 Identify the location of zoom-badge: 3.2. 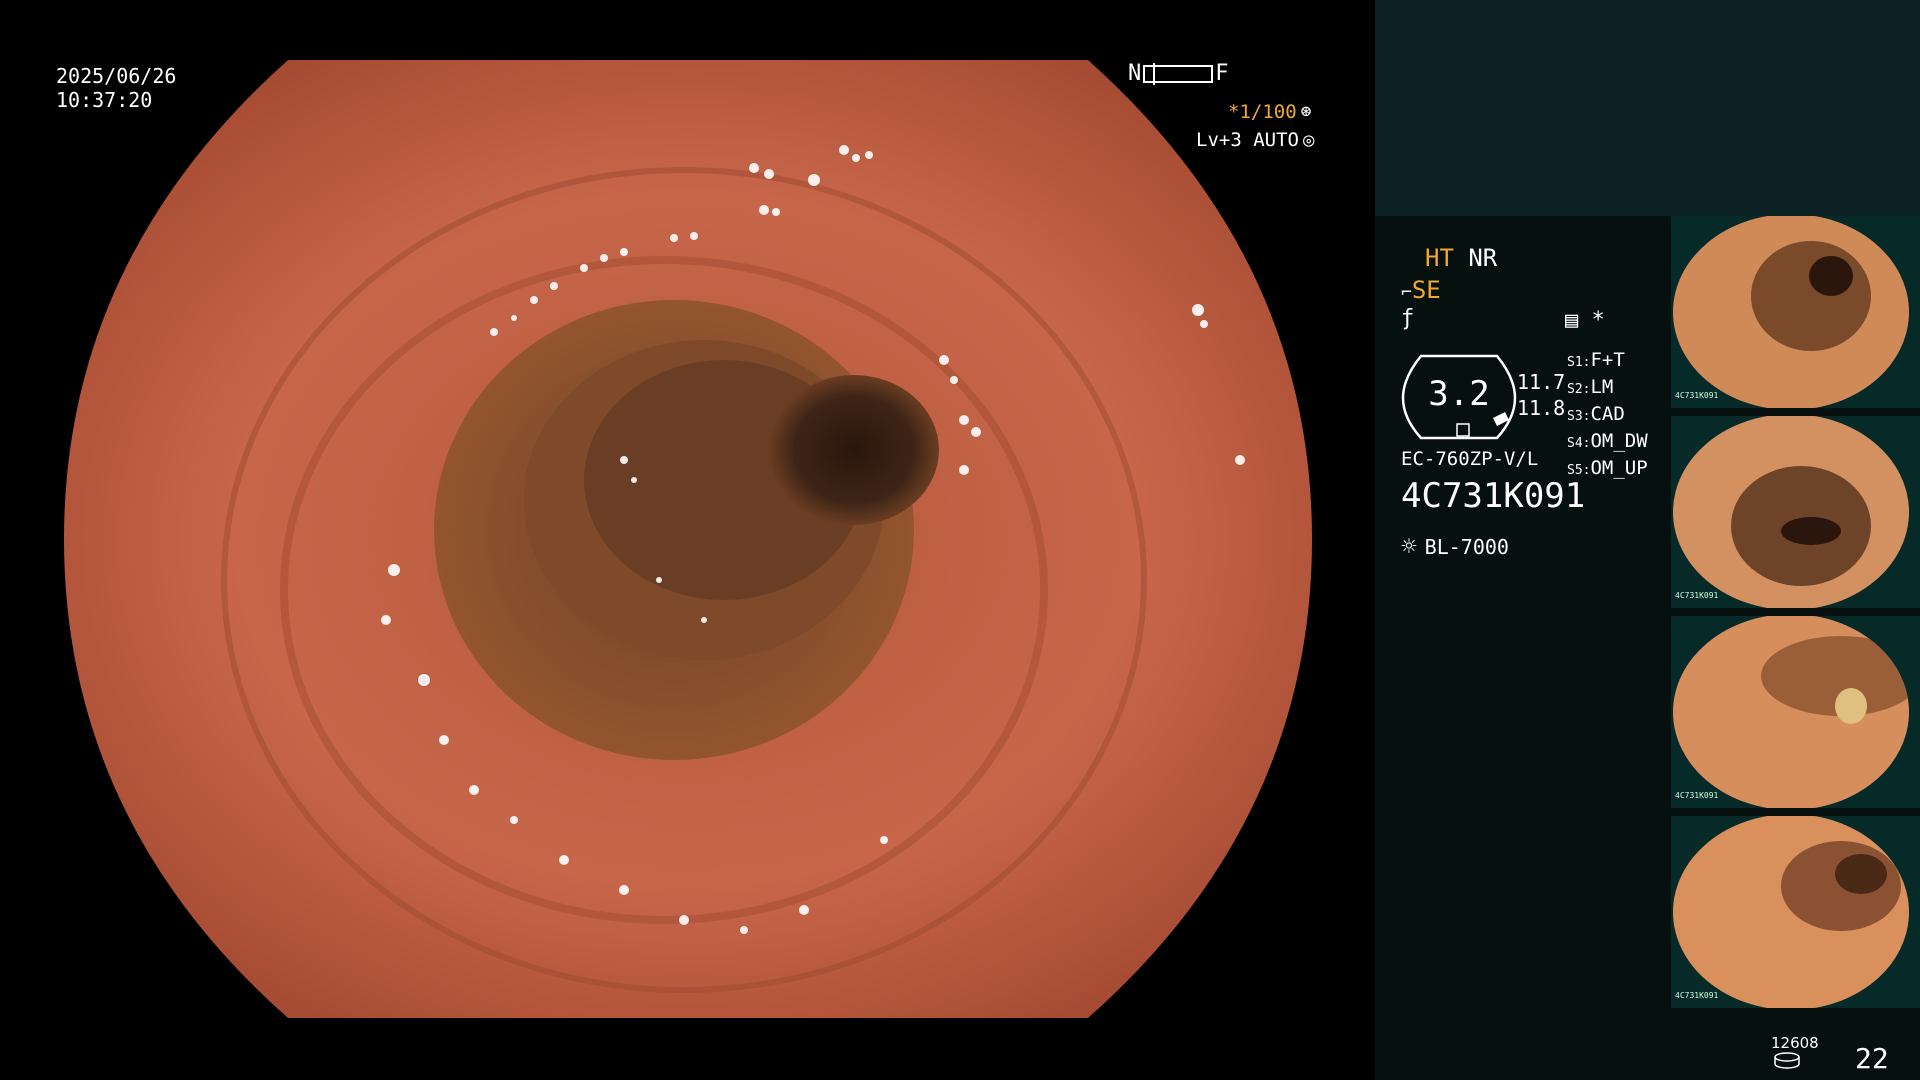
(1459, 397).